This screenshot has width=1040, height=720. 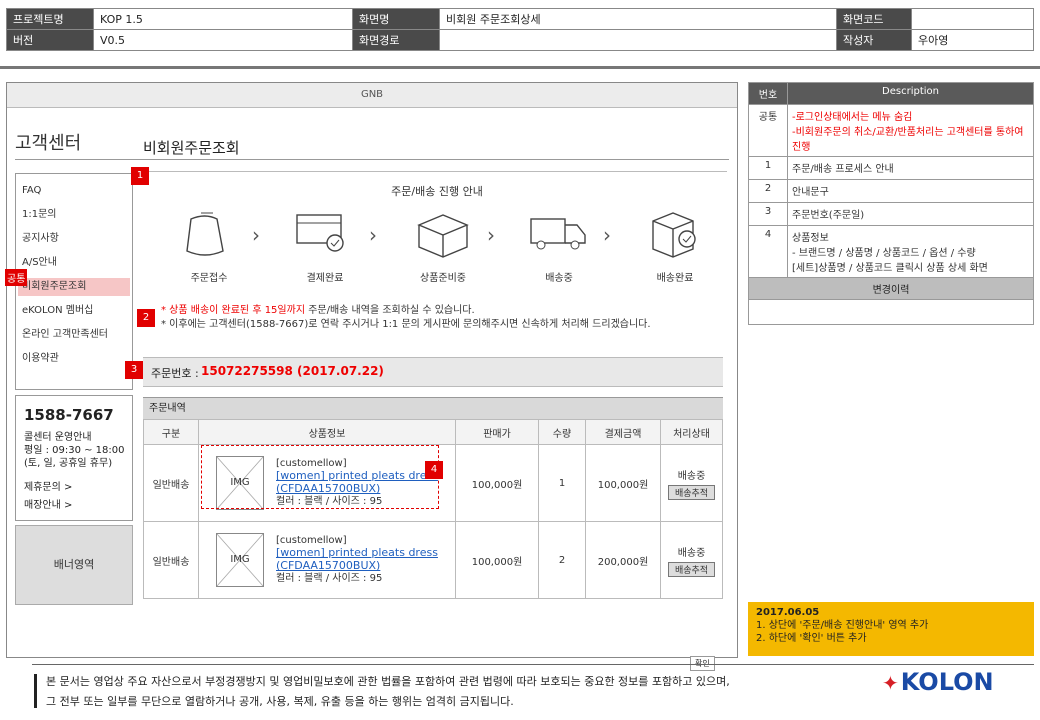 What do you see at coordinates (48, 485) in the screenshot?
I see `partnership-link: 제휴문의 >` at bounding box center [48, 485].